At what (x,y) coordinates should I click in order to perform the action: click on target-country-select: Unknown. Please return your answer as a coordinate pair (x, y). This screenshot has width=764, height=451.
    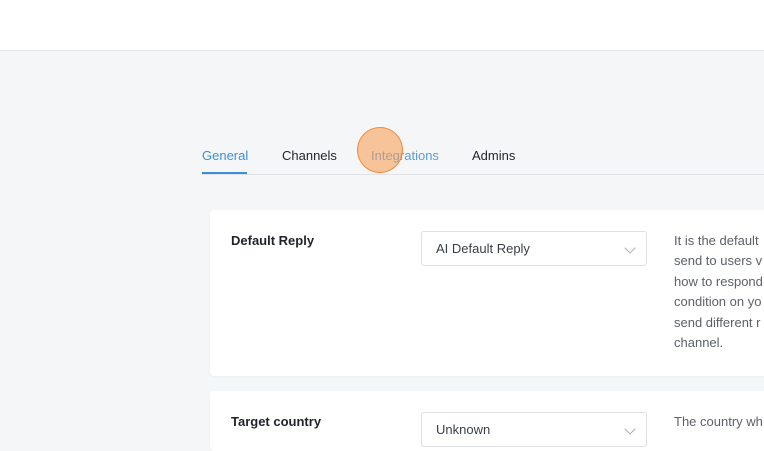
    Looking at the image, I should click on (534, 429).